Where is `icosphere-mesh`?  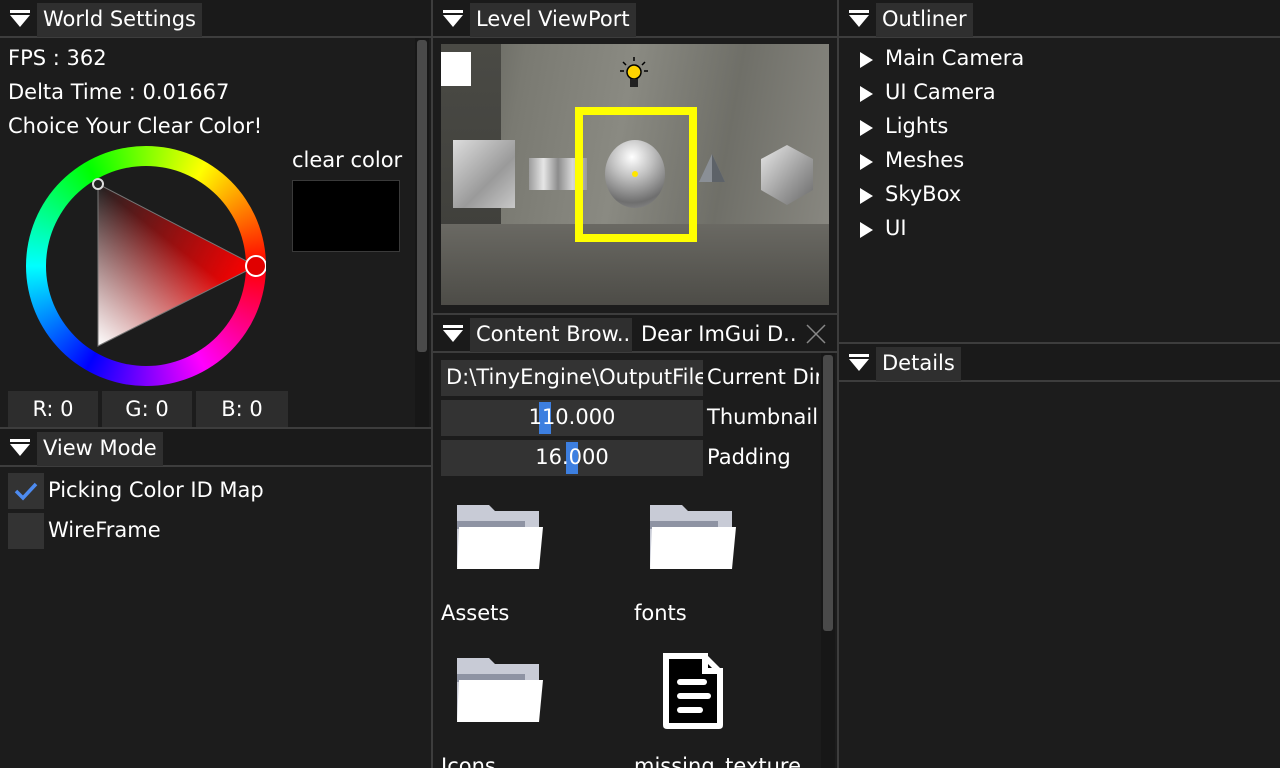
icosphere-mesh is located at coordinates (787, 175).